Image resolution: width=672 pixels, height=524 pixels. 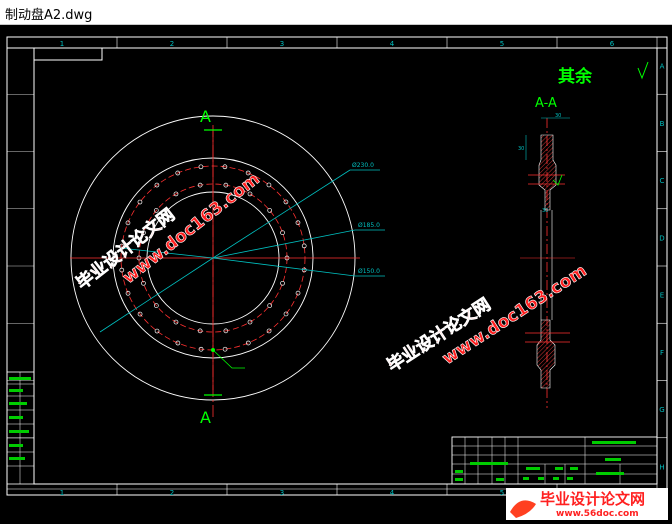 What do you see at coordinates (62, 44) in the screenshot?
I see `col-label-top: 1` at bounding box center [62, 44].